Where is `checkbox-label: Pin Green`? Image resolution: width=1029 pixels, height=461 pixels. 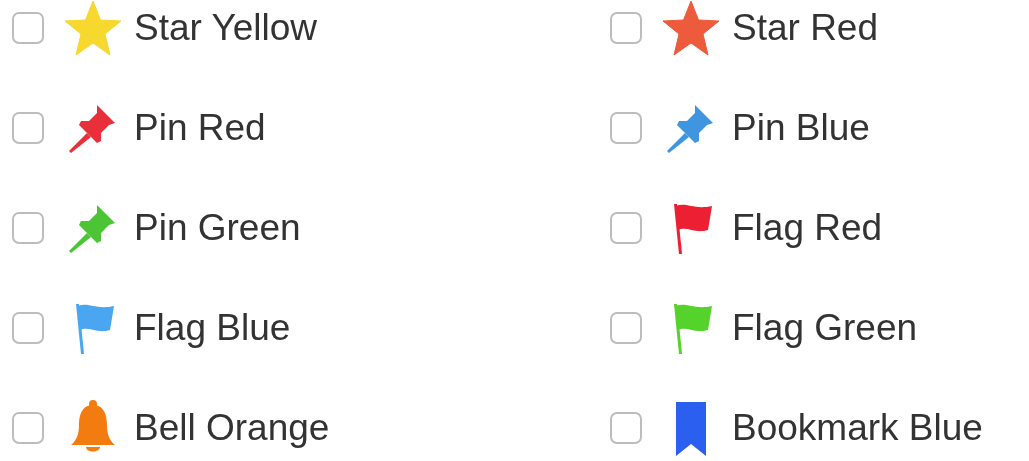
checkbox-label: Pin Green is located at coordinates (217, 228).